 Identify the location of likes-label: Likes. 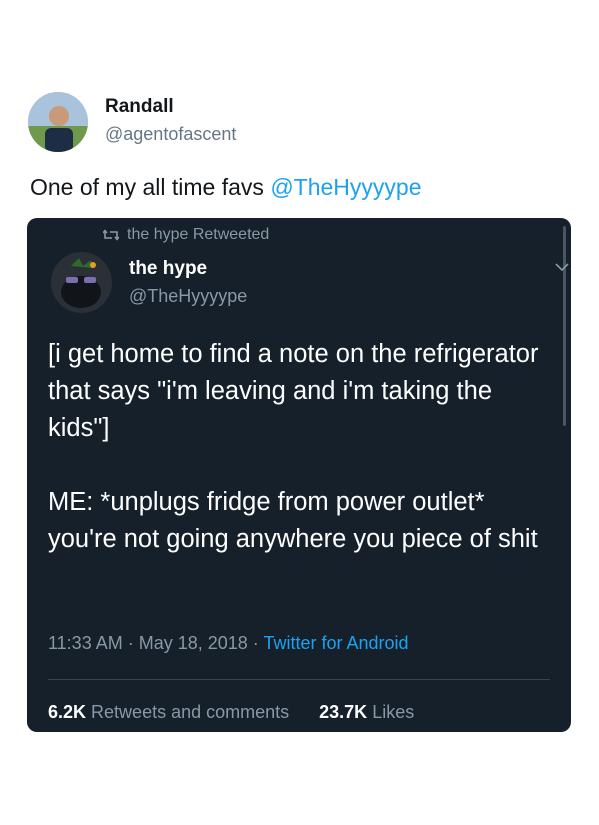
(393, 712).